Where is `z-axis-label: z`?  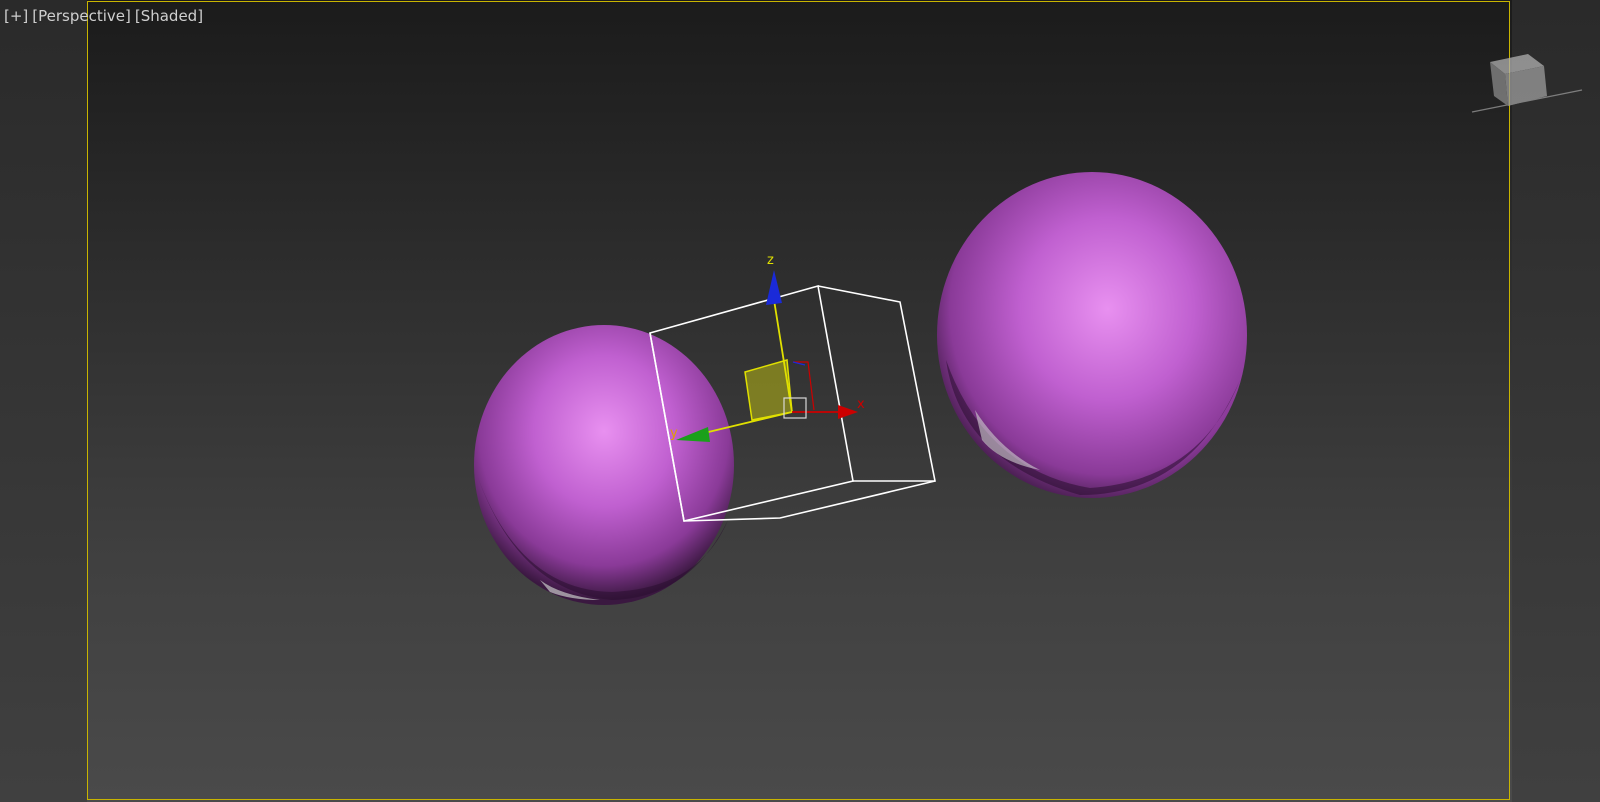
z-axis-label: z is located at coordinates (770, 260).